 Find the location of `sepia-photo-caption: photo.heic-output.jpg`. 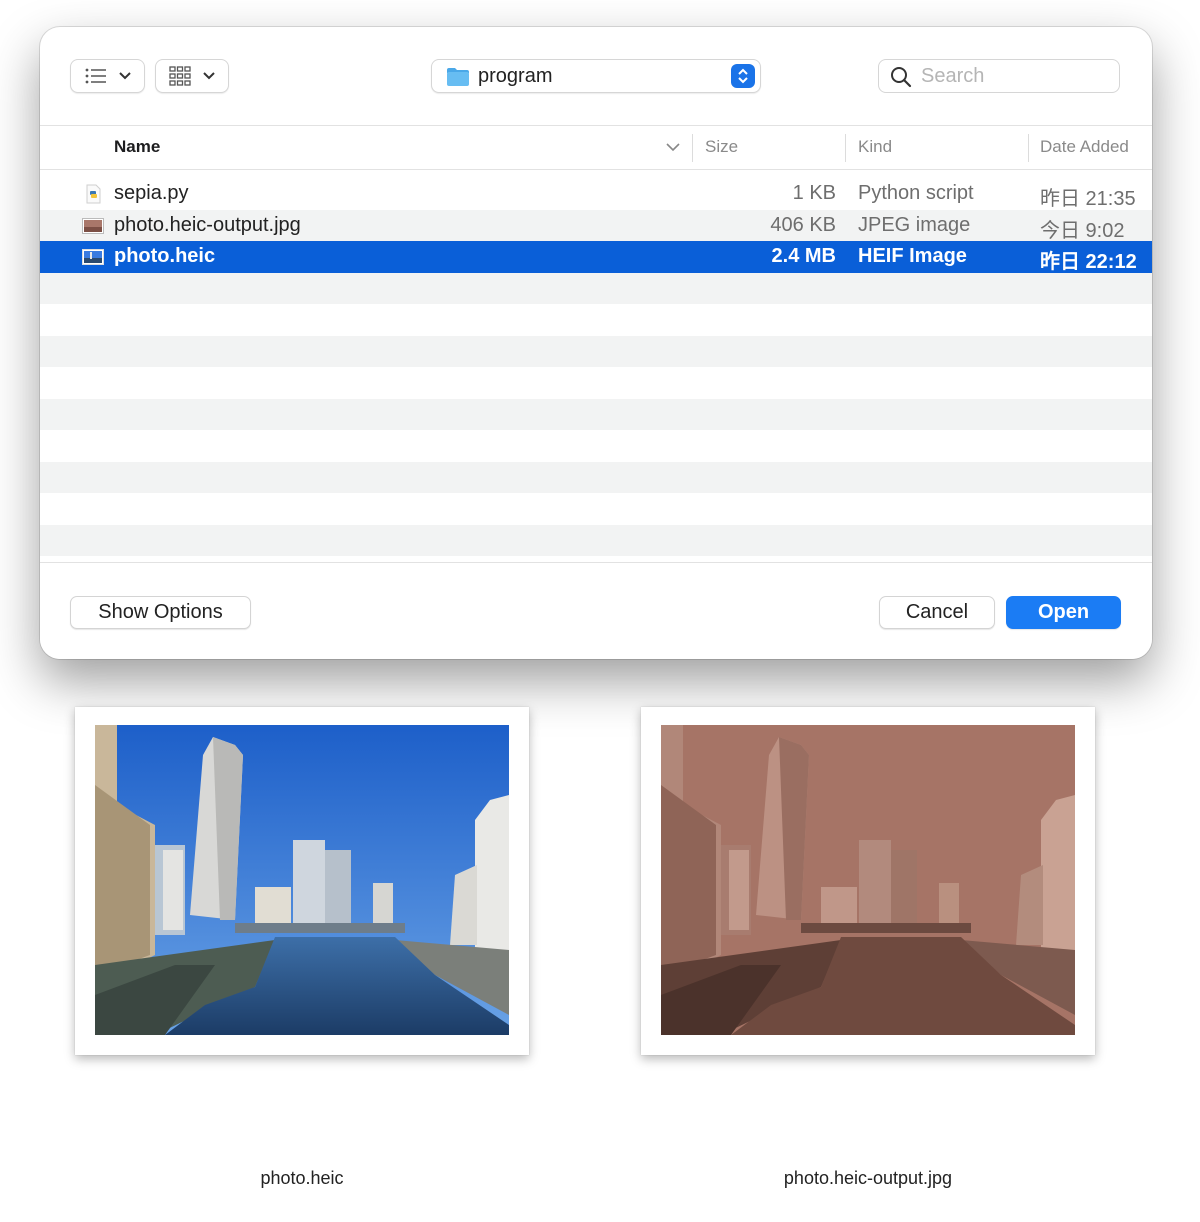

sepia-photo-caption: photo.heic-output.jpg is located at coordinates (868, 1178).